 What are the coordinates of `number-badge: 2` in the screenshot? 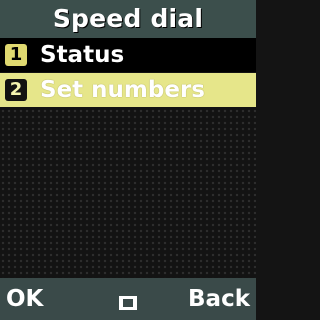 It's located at (16, 90).